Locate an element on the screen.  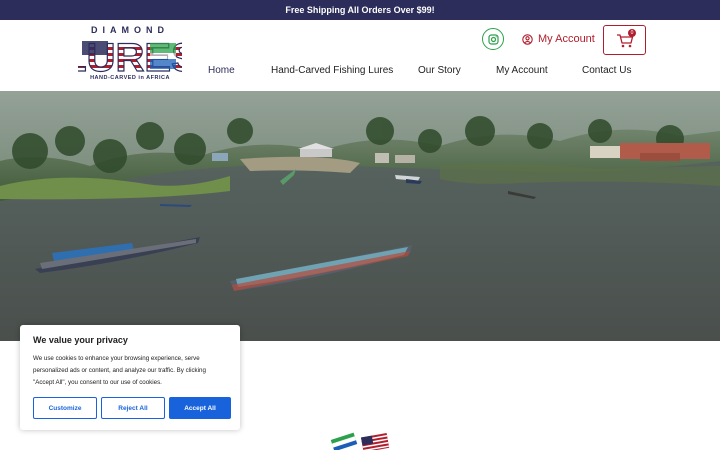
account-link: My Account is located at coordinates (558, 39).